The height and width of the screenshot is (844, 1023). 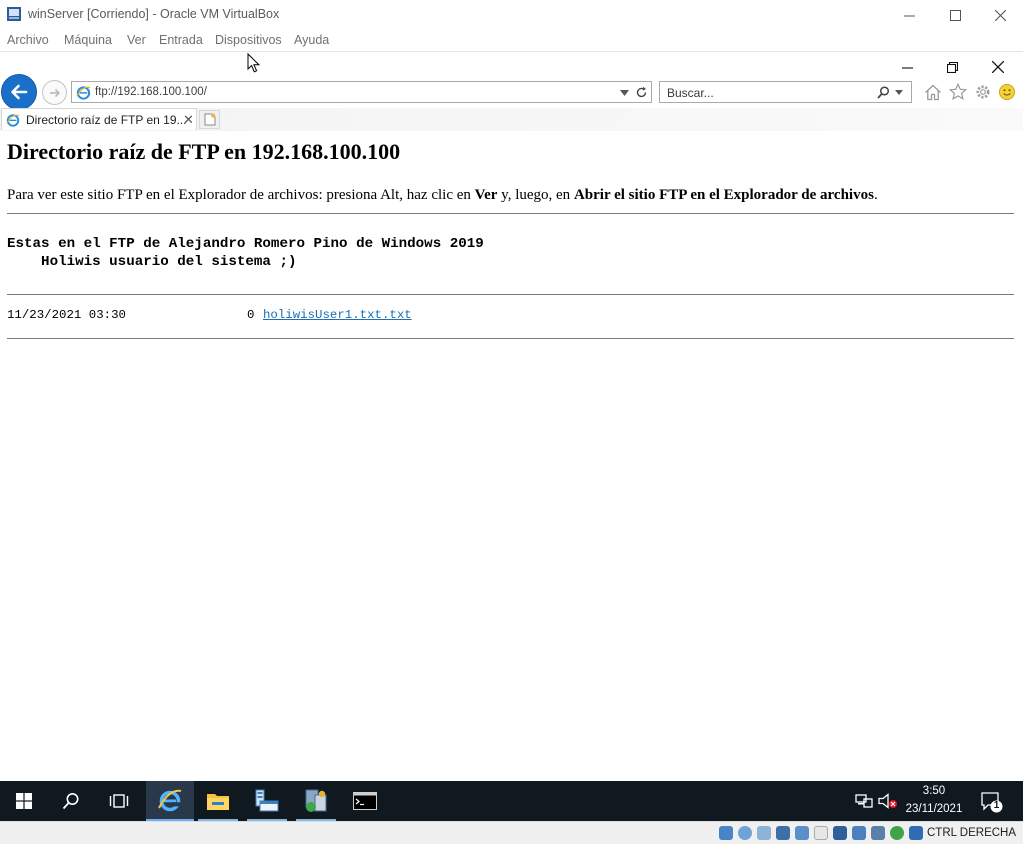 I want to click on back-button, so click(x=19, y=92).